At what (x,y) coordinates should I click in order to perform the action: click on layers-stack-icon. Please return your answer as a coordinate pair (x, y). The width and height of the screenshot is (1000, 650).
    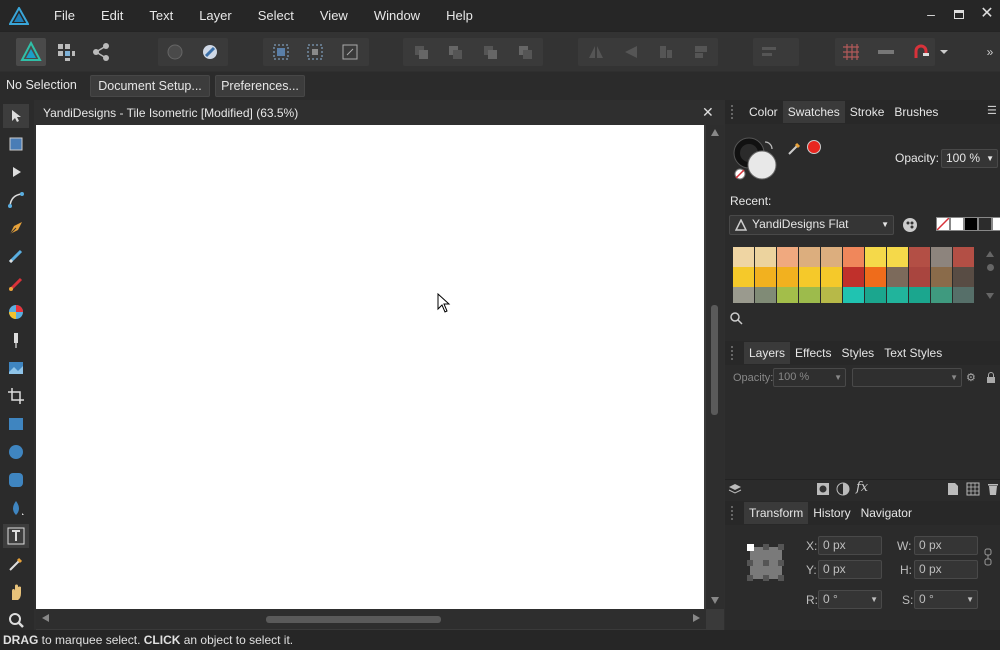
    Looking at the image, I should click on (735, 490).